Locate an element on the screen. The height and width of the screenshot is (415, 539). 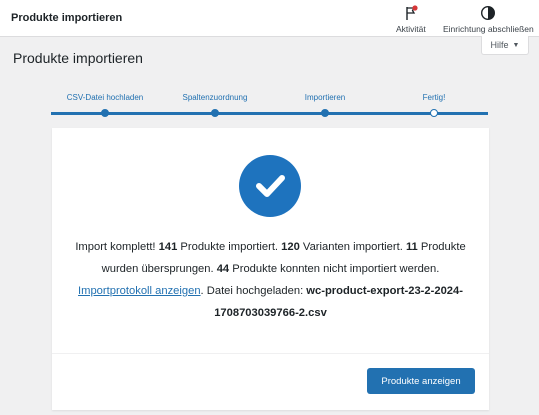
step-csv-upload: CSV-Datei hochladen is located at coordinates (105, 105).